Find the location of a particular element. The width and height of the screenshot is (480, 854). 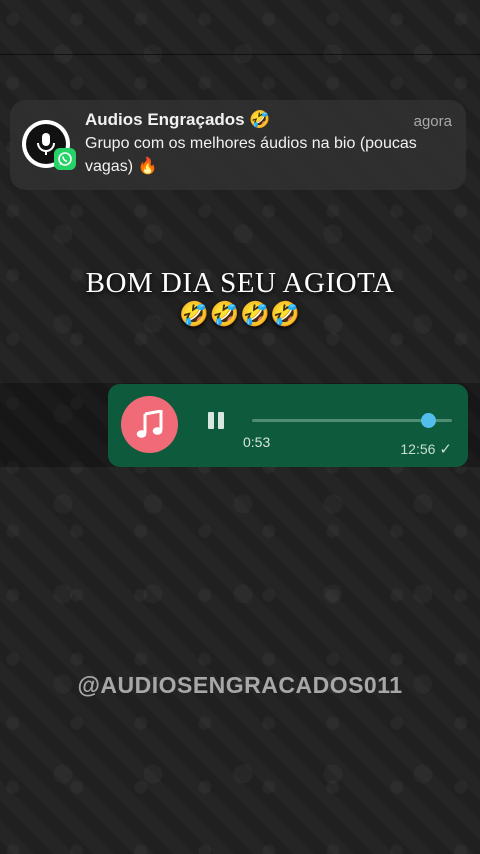

whatsapp-icon is located at coordinates (65, 159).